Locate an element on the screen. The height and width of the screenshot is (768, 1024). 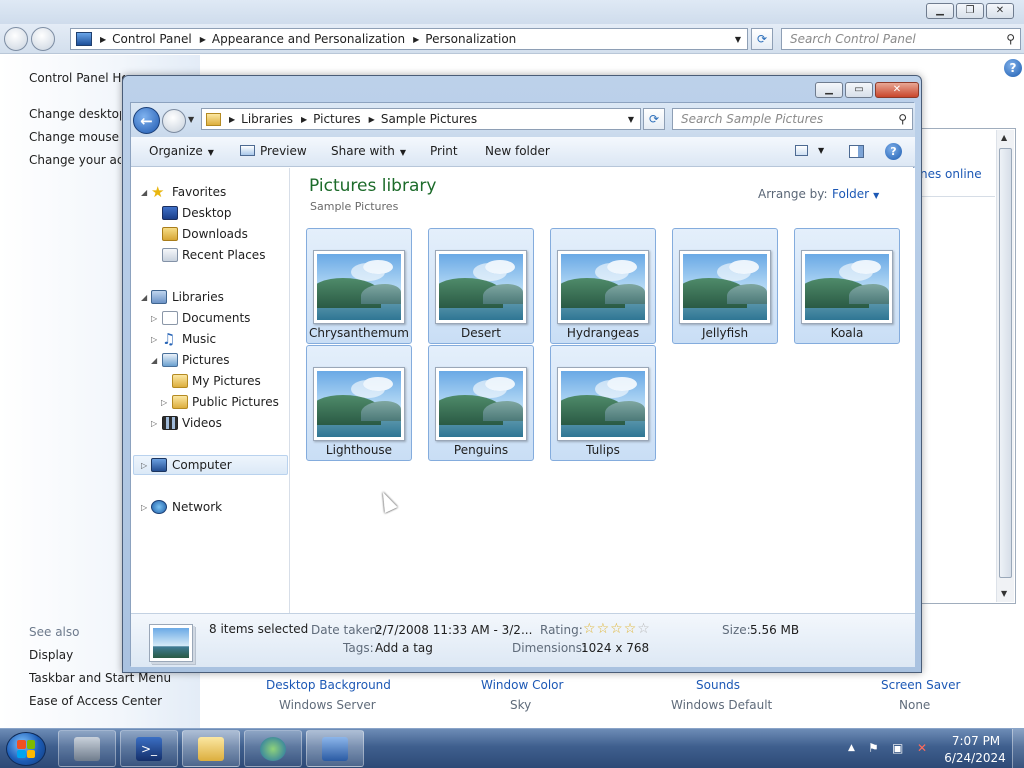
change-mouse-pointers-link: Change mouse pointers is located at coordinates (75, 137).